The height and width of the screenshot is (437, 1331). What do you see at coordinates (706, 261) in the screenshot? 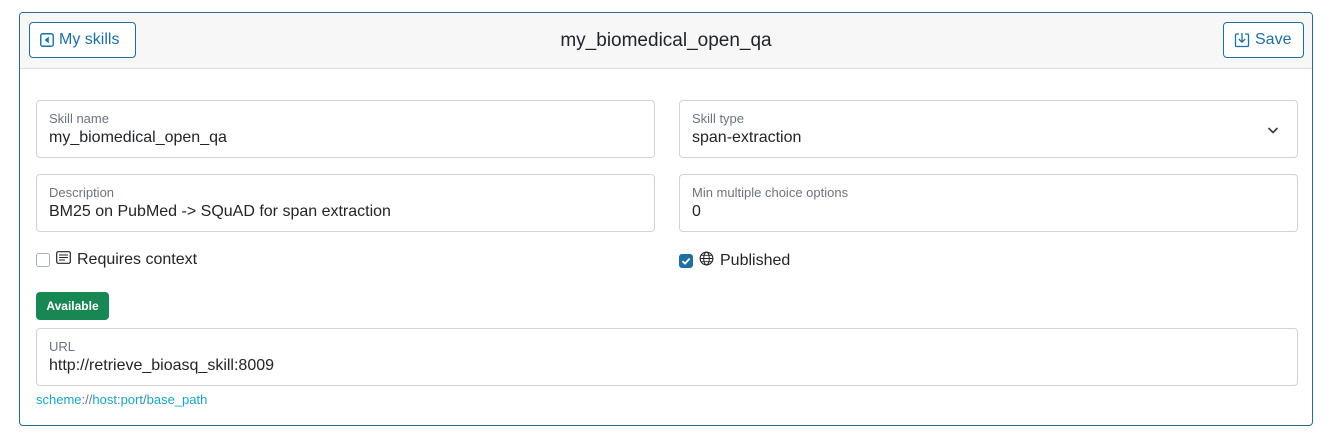
I see `globe-icon` at bounding box center [706, 261].